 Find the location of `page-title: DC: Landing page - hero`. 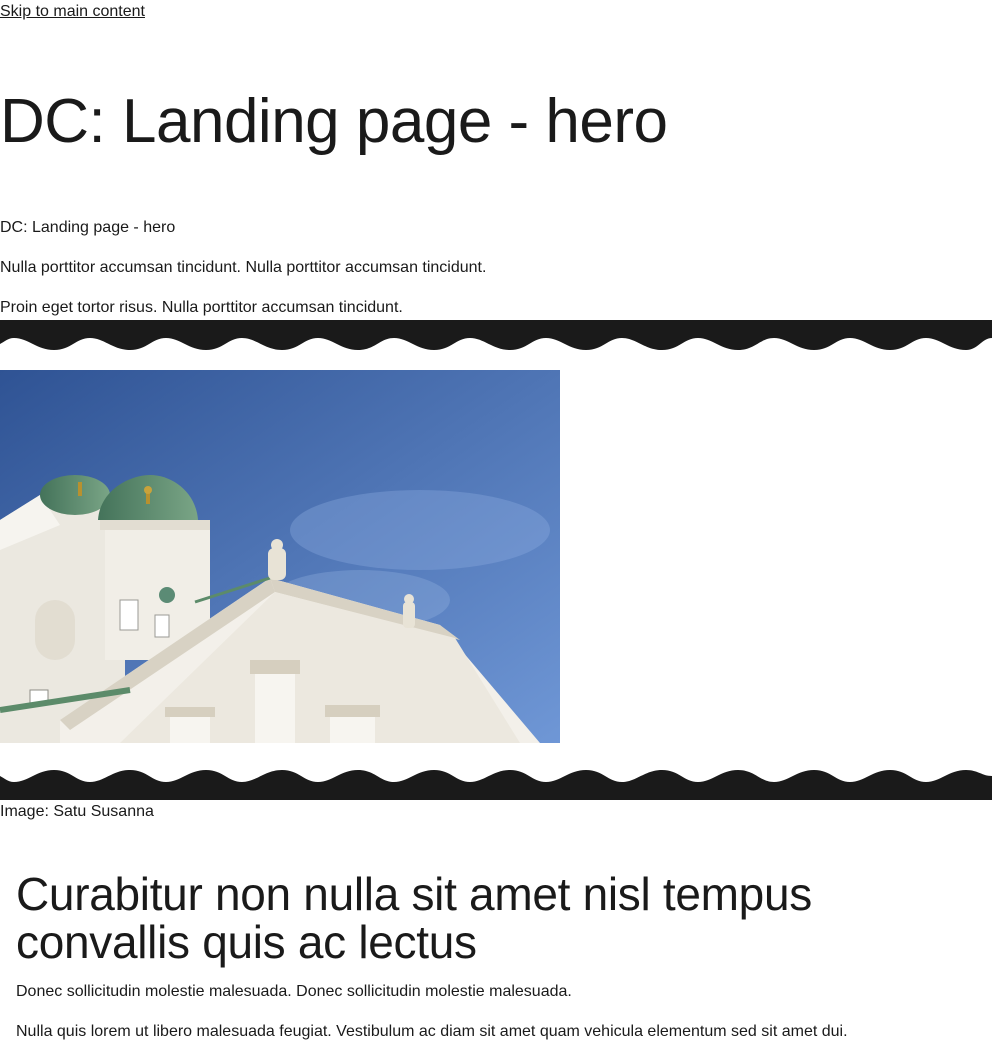

page-title: DC: Landing page - hero is located at coordinates (334, 121).